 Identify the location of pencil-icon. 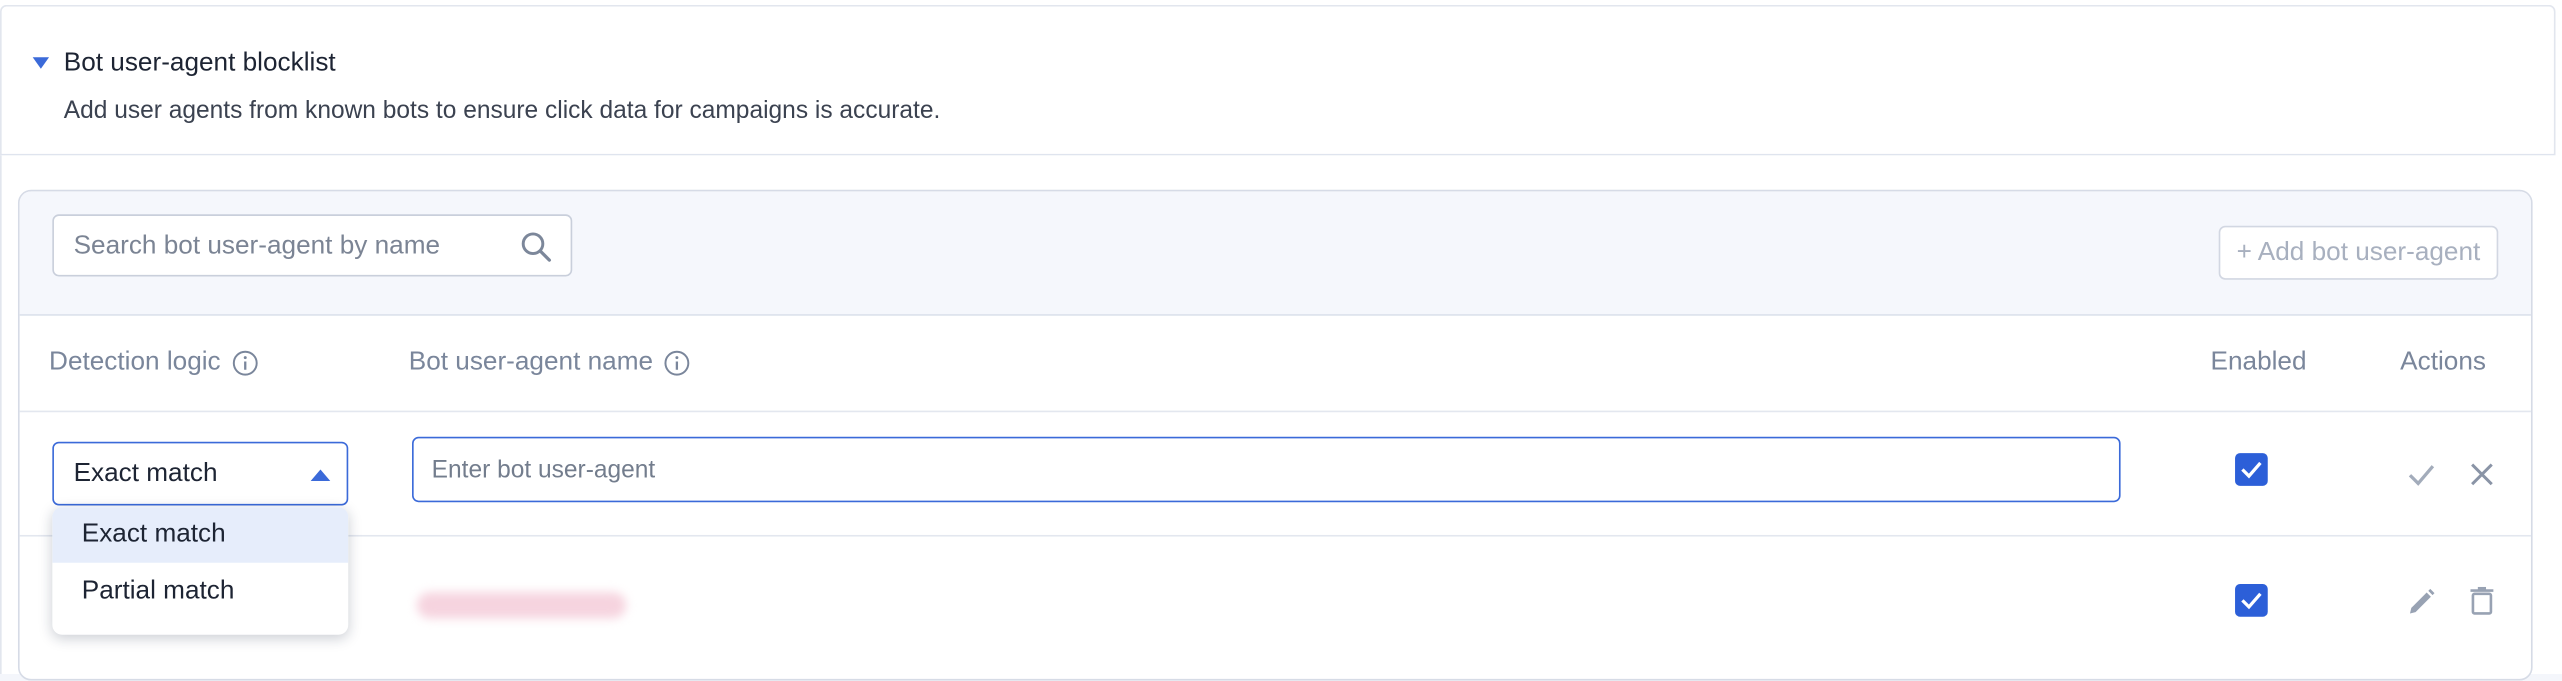
(2421, 602).